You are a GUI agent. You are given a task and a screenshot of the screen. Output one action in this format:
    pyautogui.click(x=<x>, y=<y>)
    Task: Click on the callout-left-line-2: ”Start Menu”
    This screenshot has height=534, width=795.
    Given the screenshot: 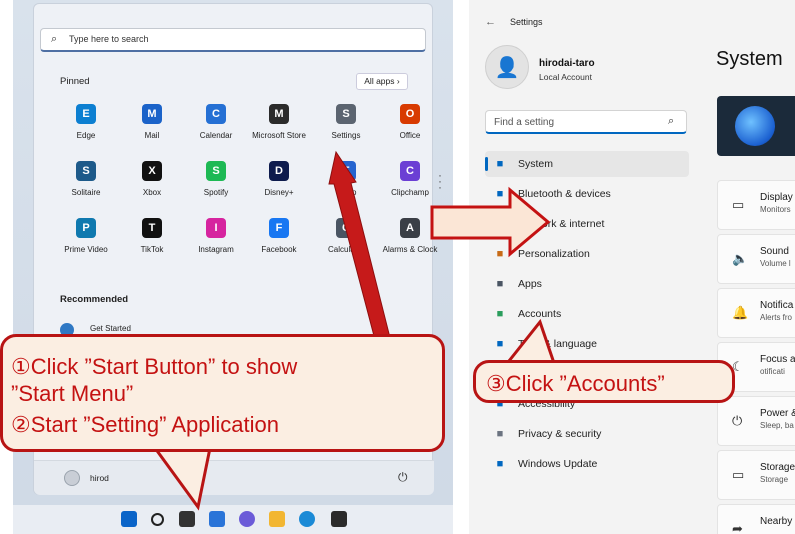 What is the action you would take?
    pyautogui.click(x=72, y=393)
    